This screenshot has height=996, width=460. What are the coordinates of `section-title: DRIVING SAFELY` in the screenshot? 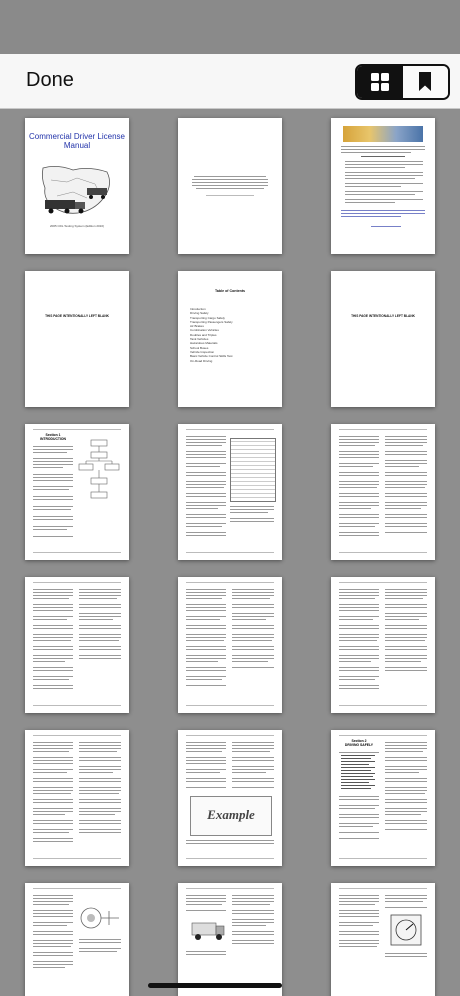 It's located at (359, 745).